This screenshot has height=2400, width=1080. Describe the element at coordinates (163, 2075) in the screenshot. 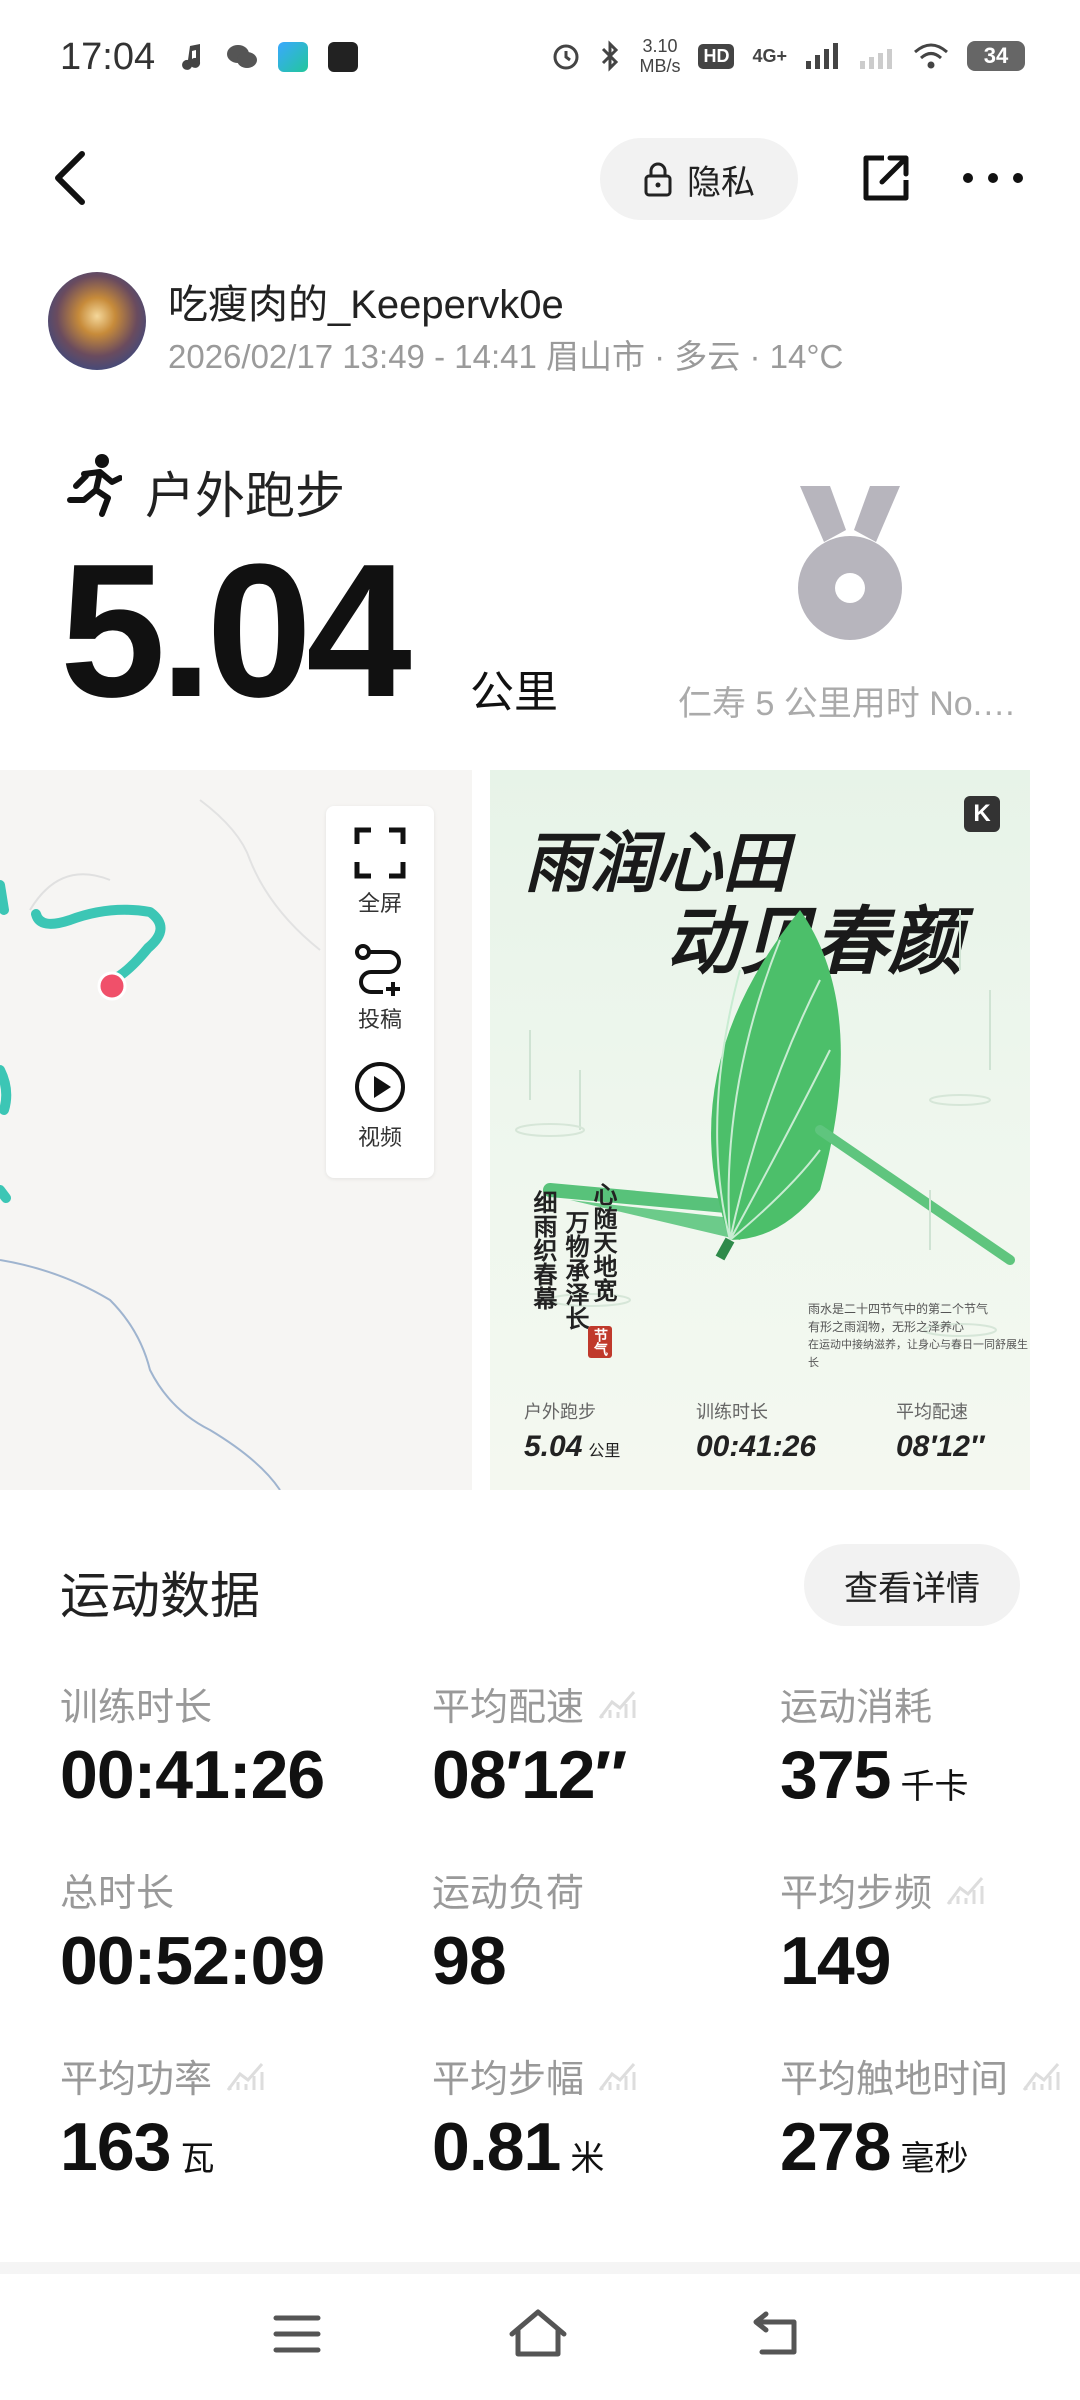

I see `stat-label: 平均功率` at that location.